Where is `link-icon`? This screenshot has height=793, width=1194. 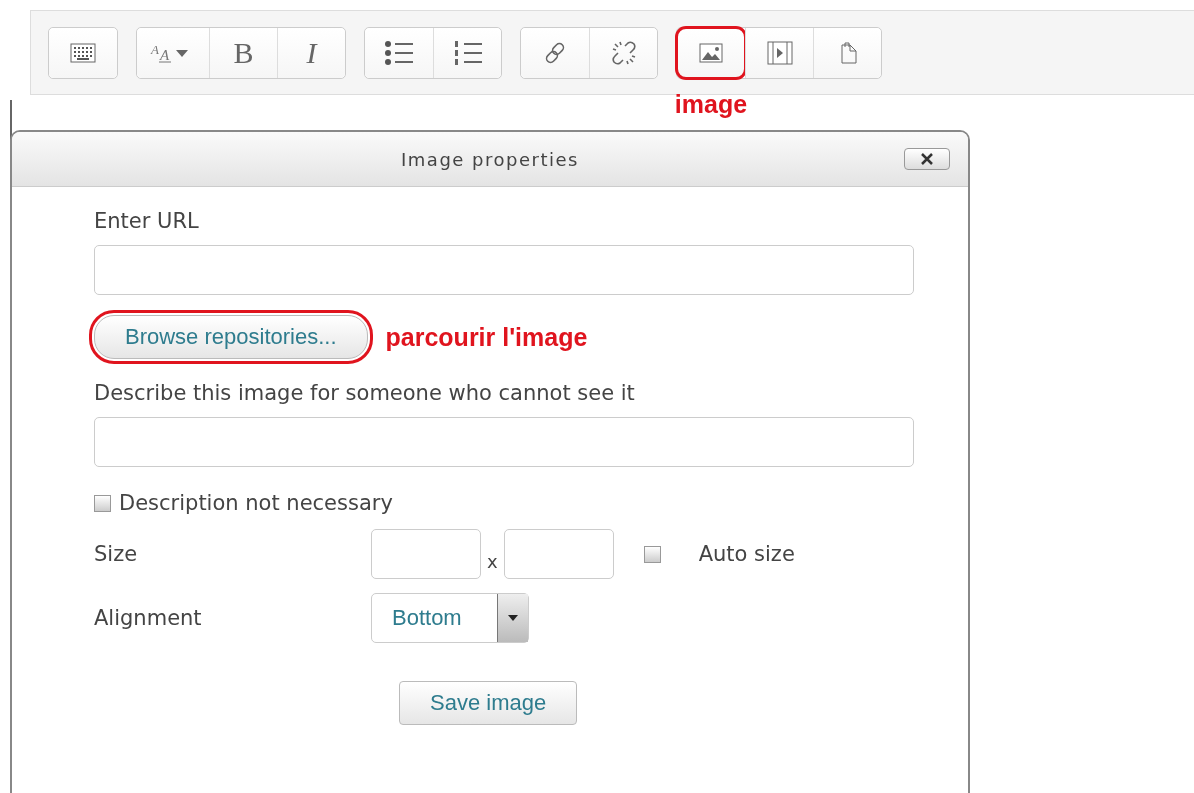
link-icon is located at coordinates (555, 53).